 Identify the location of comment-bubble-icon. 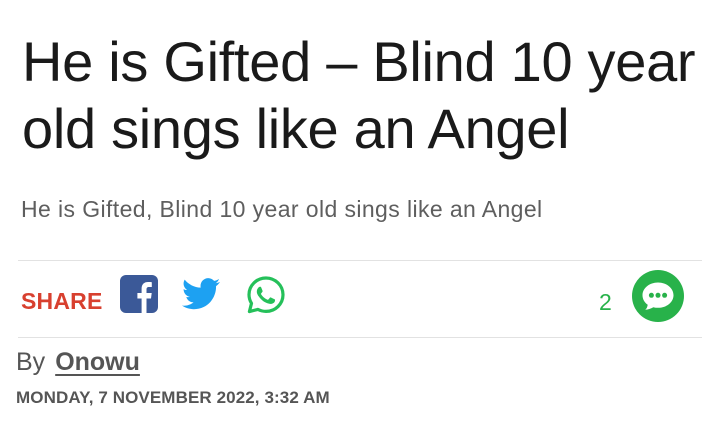
(658, 296).